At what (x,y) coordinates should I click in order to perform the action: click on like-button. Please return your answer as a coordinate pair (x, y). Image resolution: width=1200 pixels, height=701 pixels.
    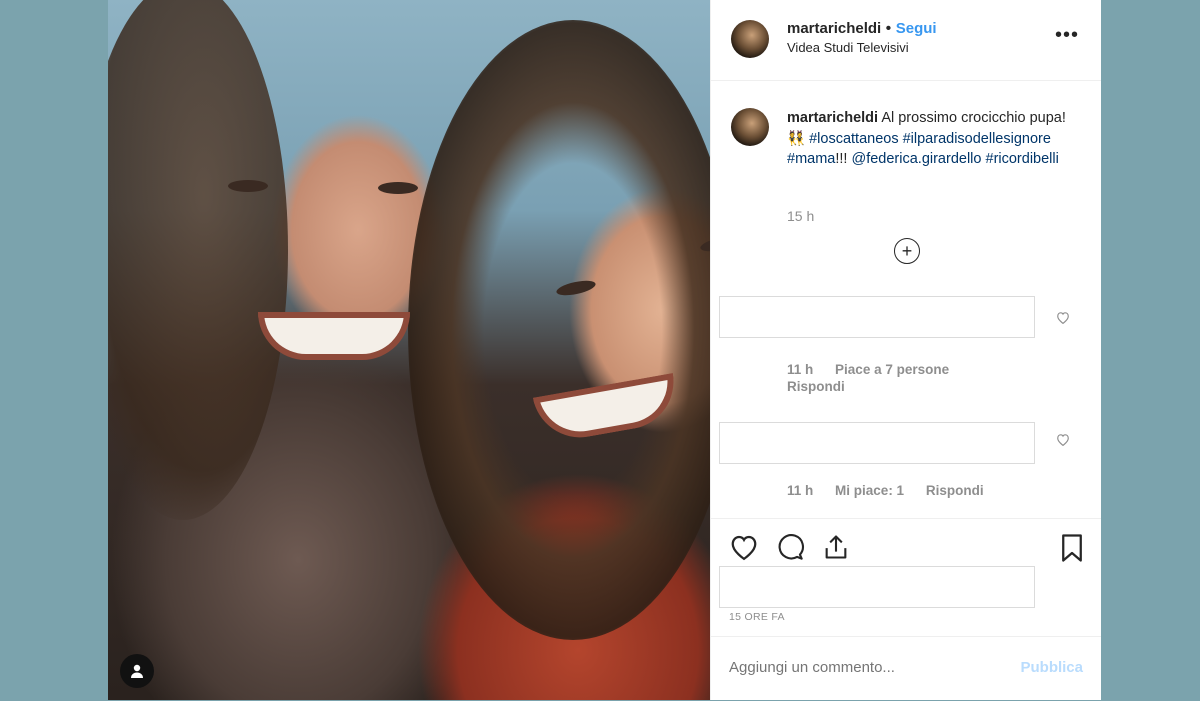
    Looking at the image, I should click on (744, 550).